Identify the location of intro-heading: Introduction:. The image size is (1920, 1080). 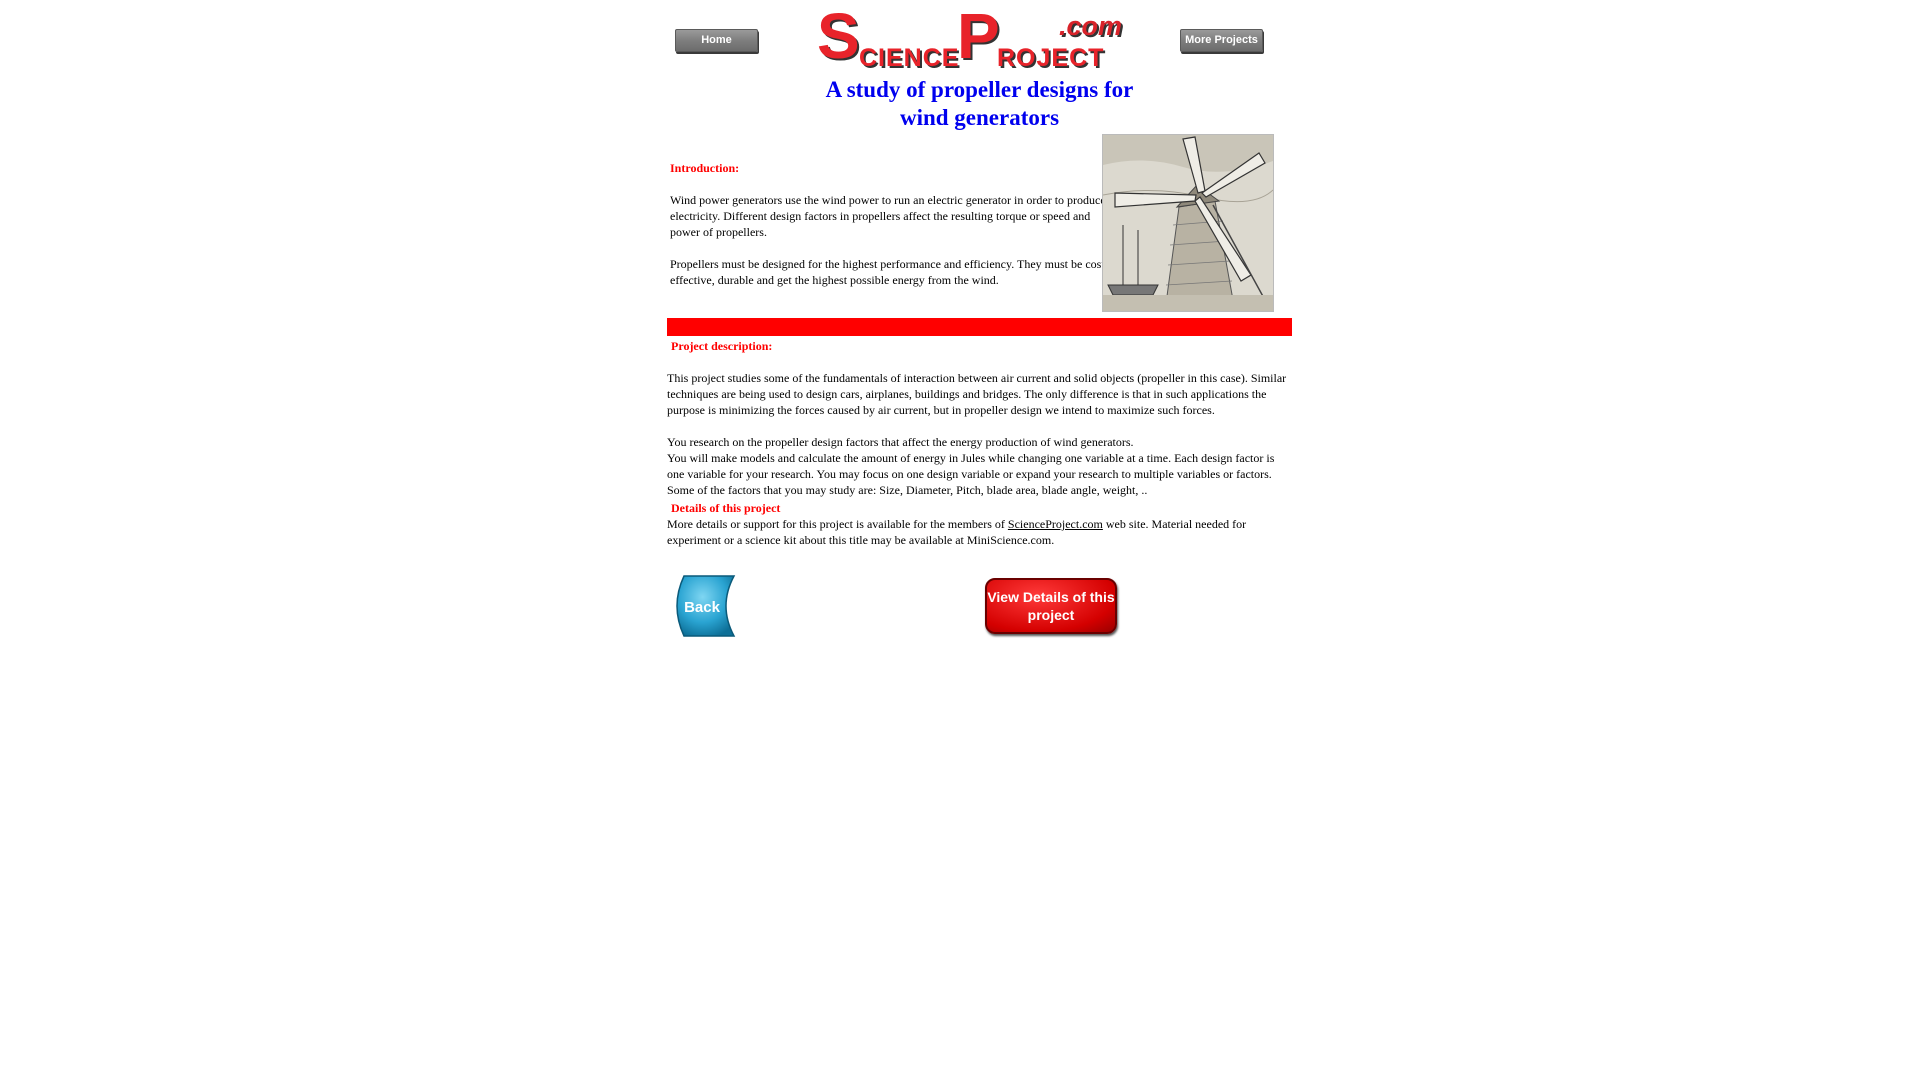
(705, 168).